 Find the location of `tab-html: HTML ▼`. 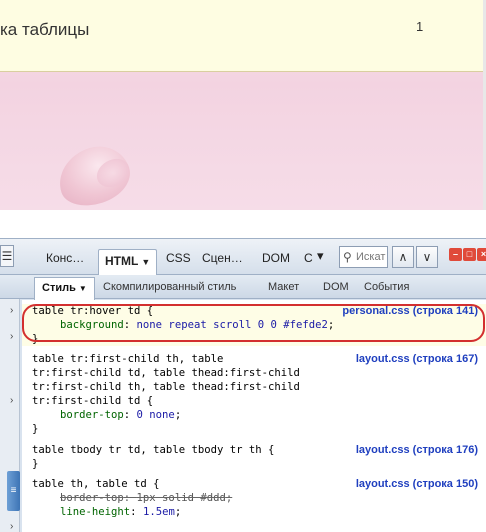

tab-html: HTML ▼ is located at coordinates (128, 262).